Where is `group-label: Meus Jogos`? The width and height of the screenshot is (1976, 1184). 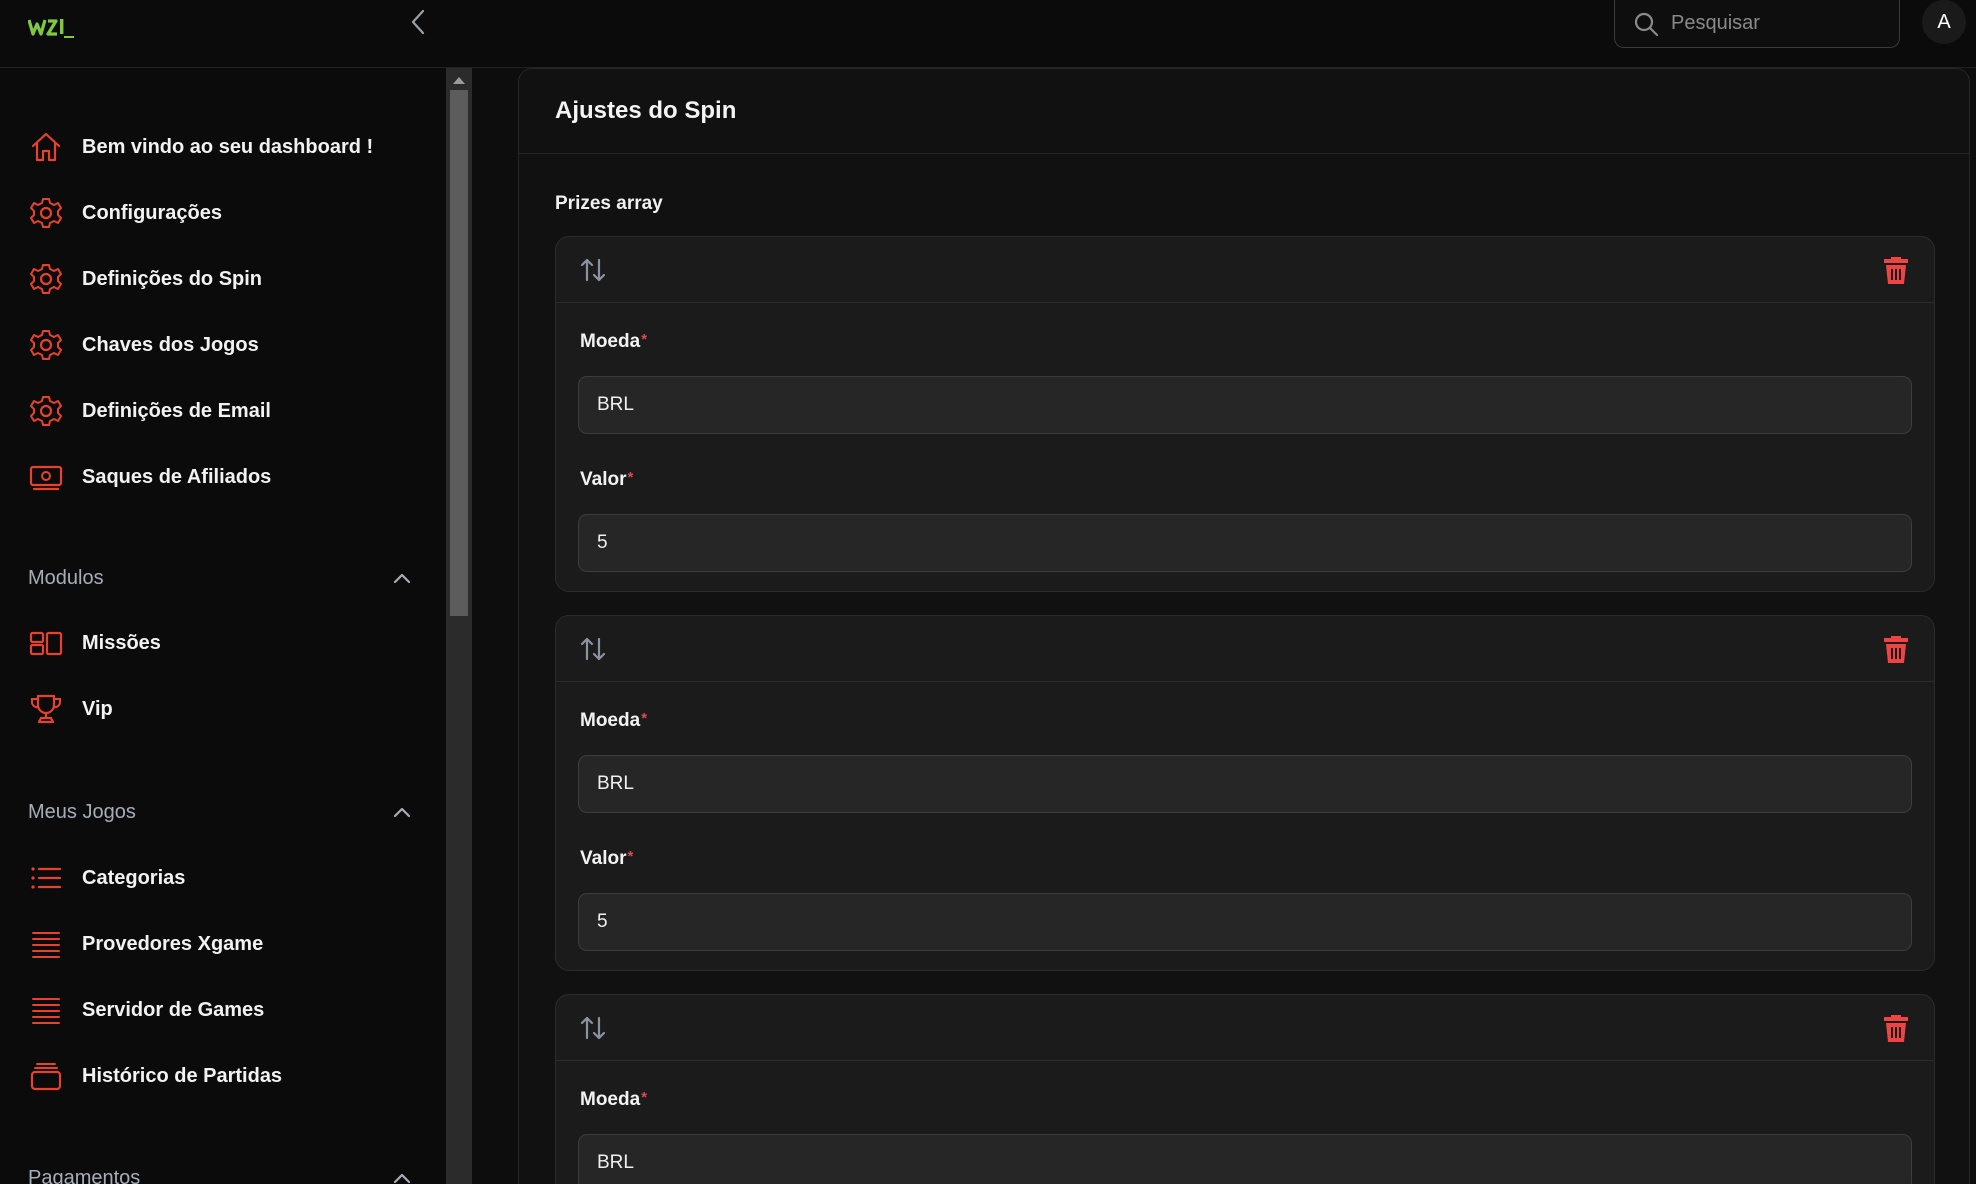
group-label: Meus Jogos is located at coordinates (82, 811).